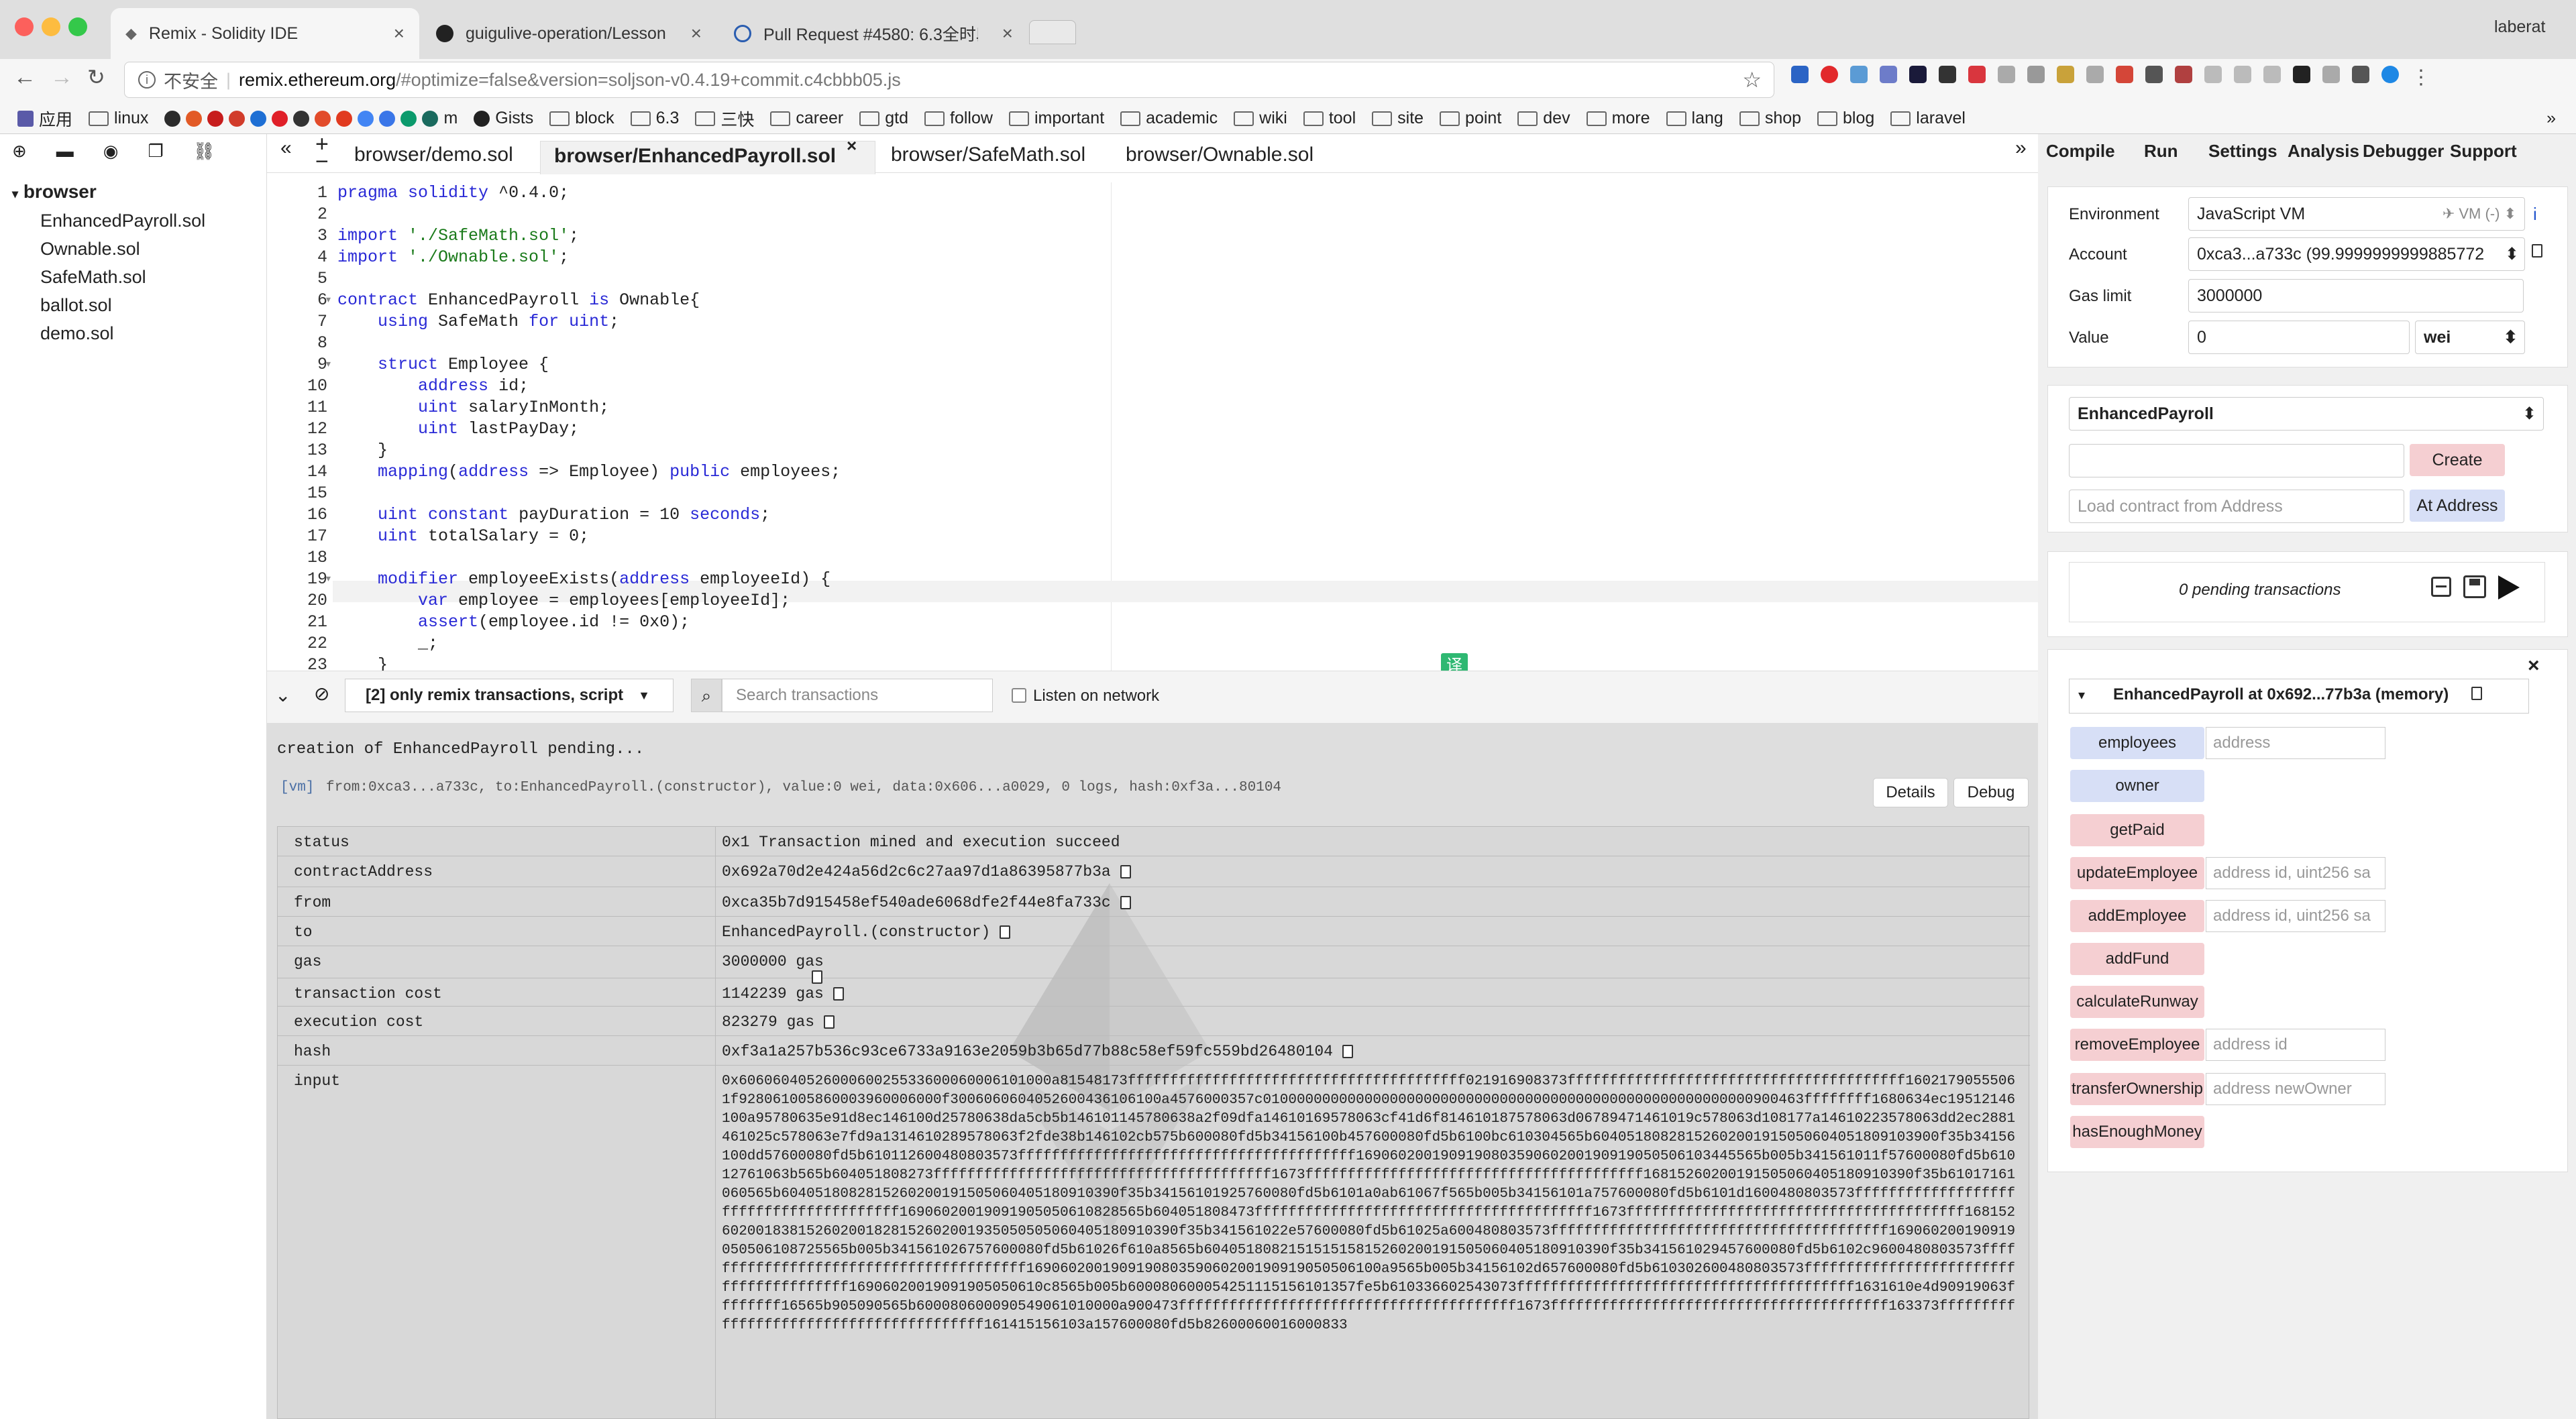  Describe the element at coordinates (1845, 118) in the screenshot. I see `bookmark-20: blog` at that location.